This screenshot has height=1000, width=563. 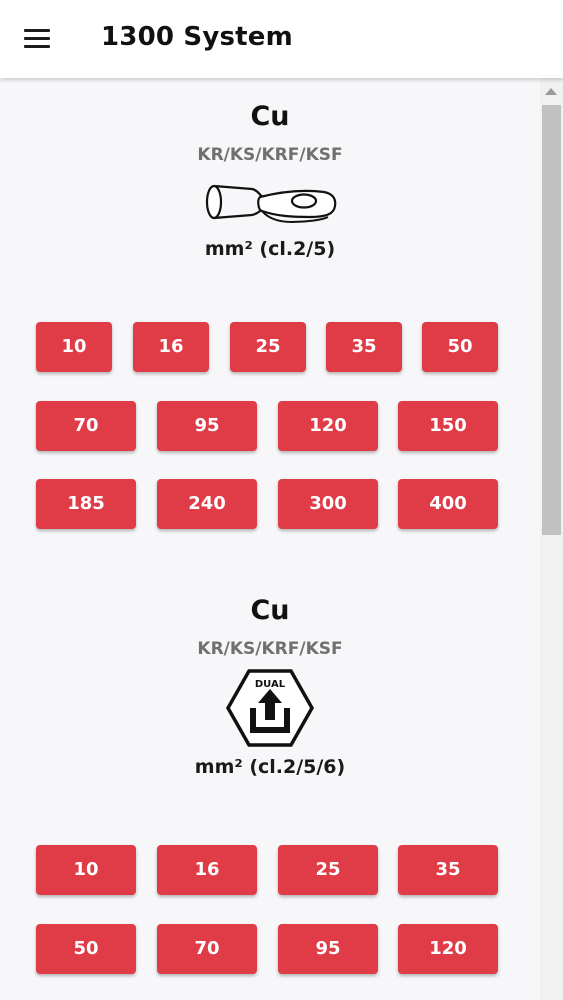 I want to click on size-button-240: 240, so click(x=207, y=504).